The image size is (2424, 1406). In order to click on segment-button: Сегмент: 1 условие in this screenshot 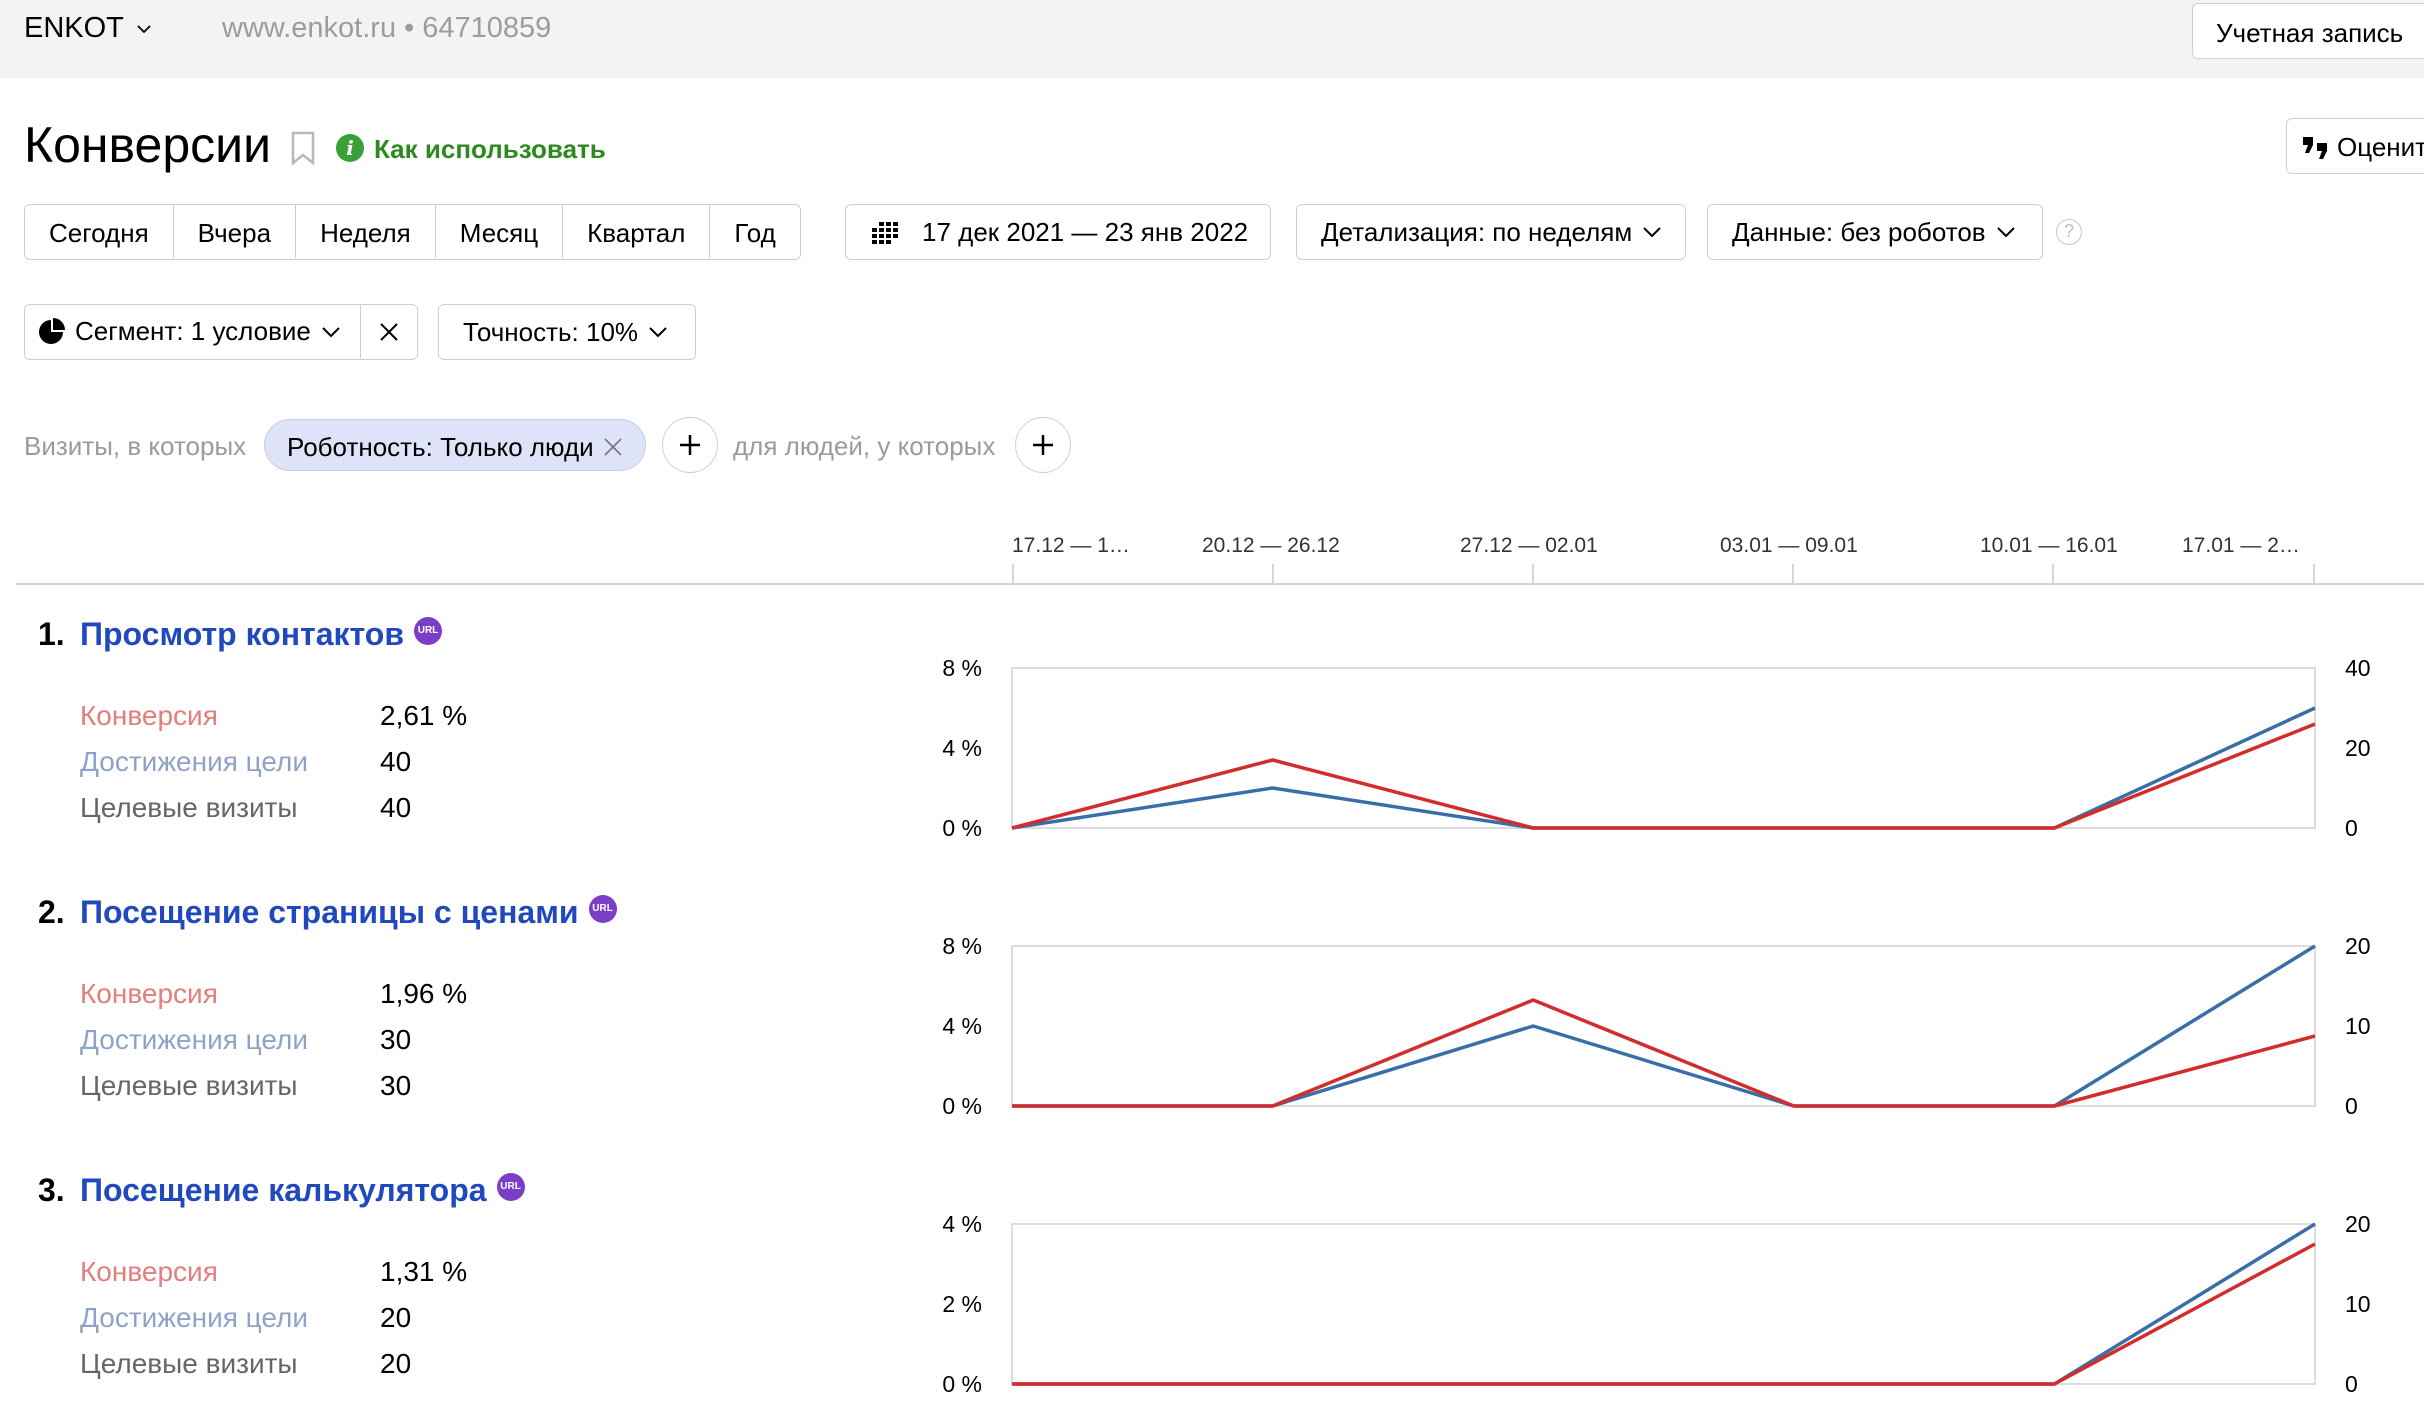, I will do `click(193, 331)`.